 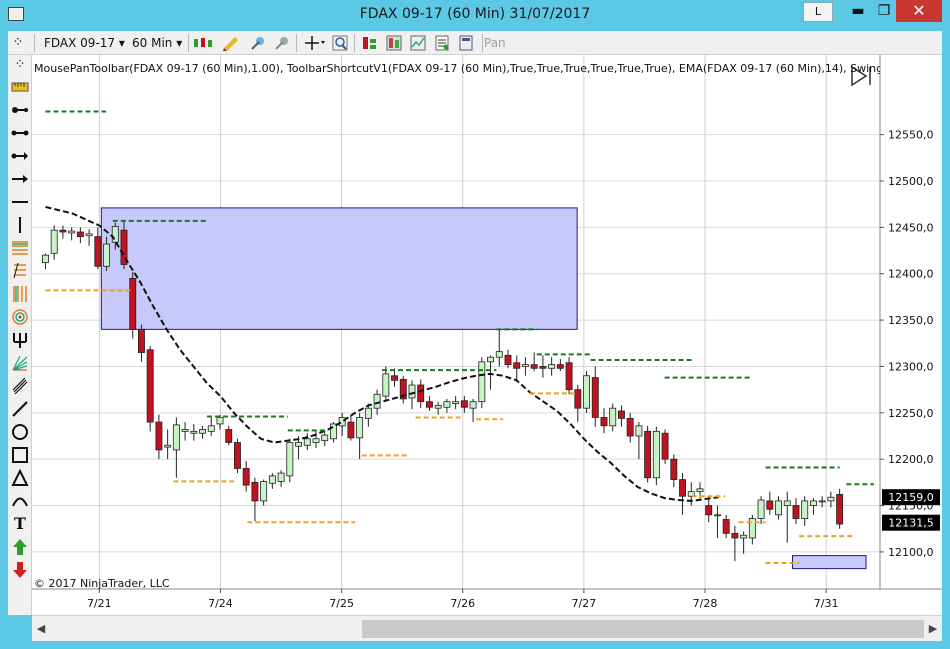 What do you see at coordinates (20, 455) in the screenshot?
I see `rectangle-icon` at bounding box center [20, 455].